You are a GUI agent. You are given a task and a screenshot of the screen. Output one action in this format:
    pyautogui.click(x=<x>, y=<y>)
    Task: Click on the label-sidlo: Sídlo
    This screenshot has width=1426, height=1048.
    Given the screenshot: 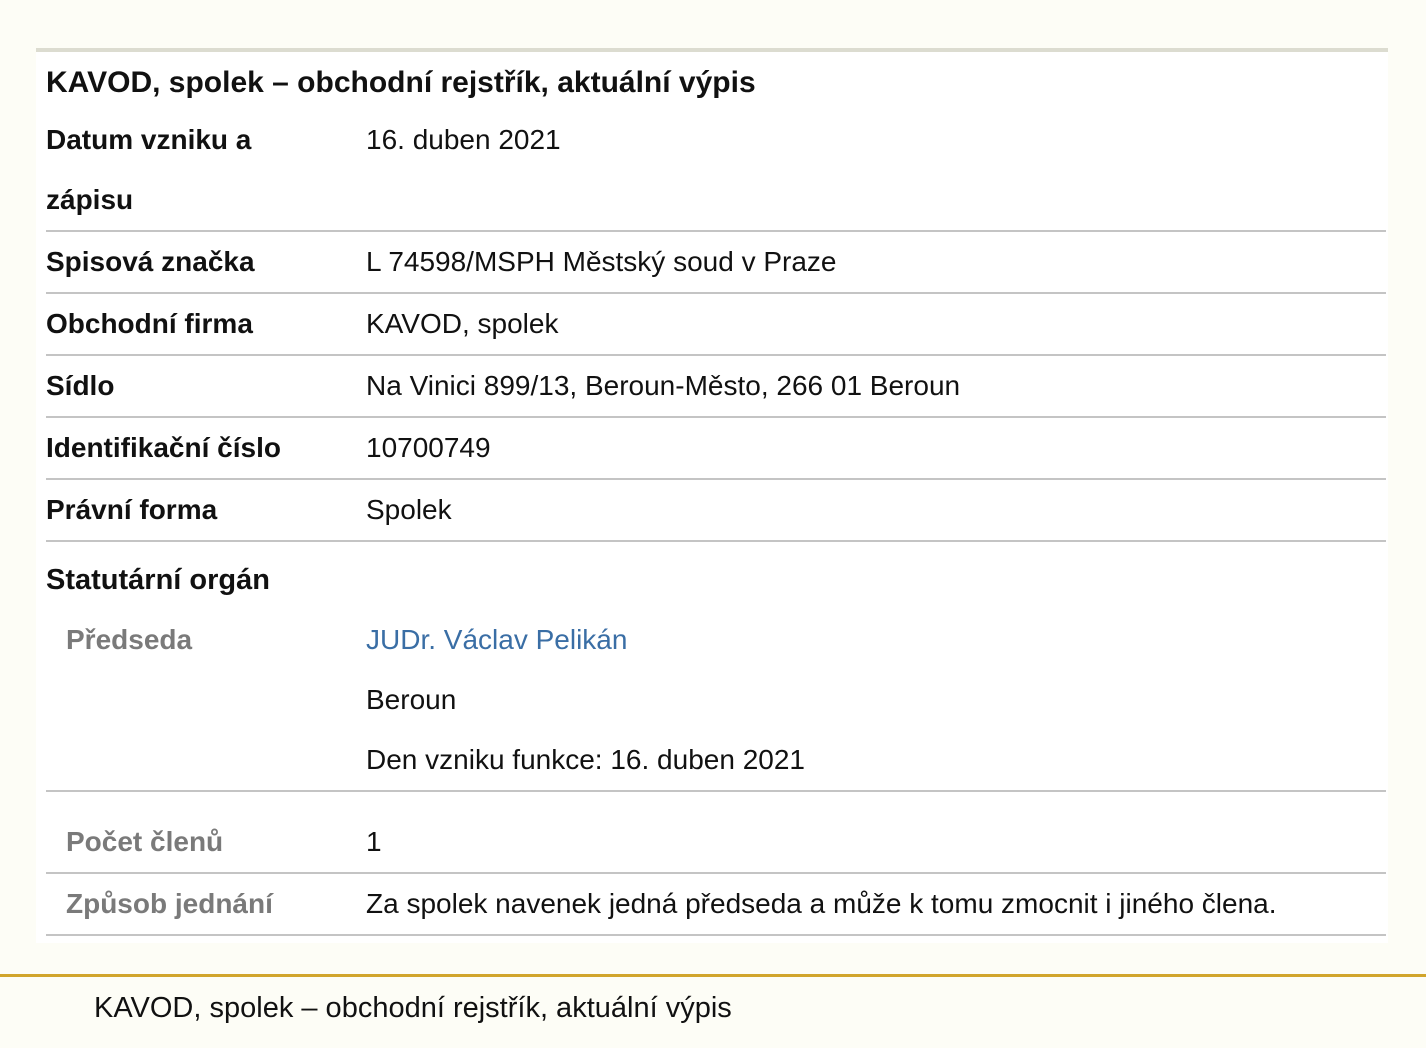 What is the action you would take?
    pyautogui.click(x=80, y=385)
    